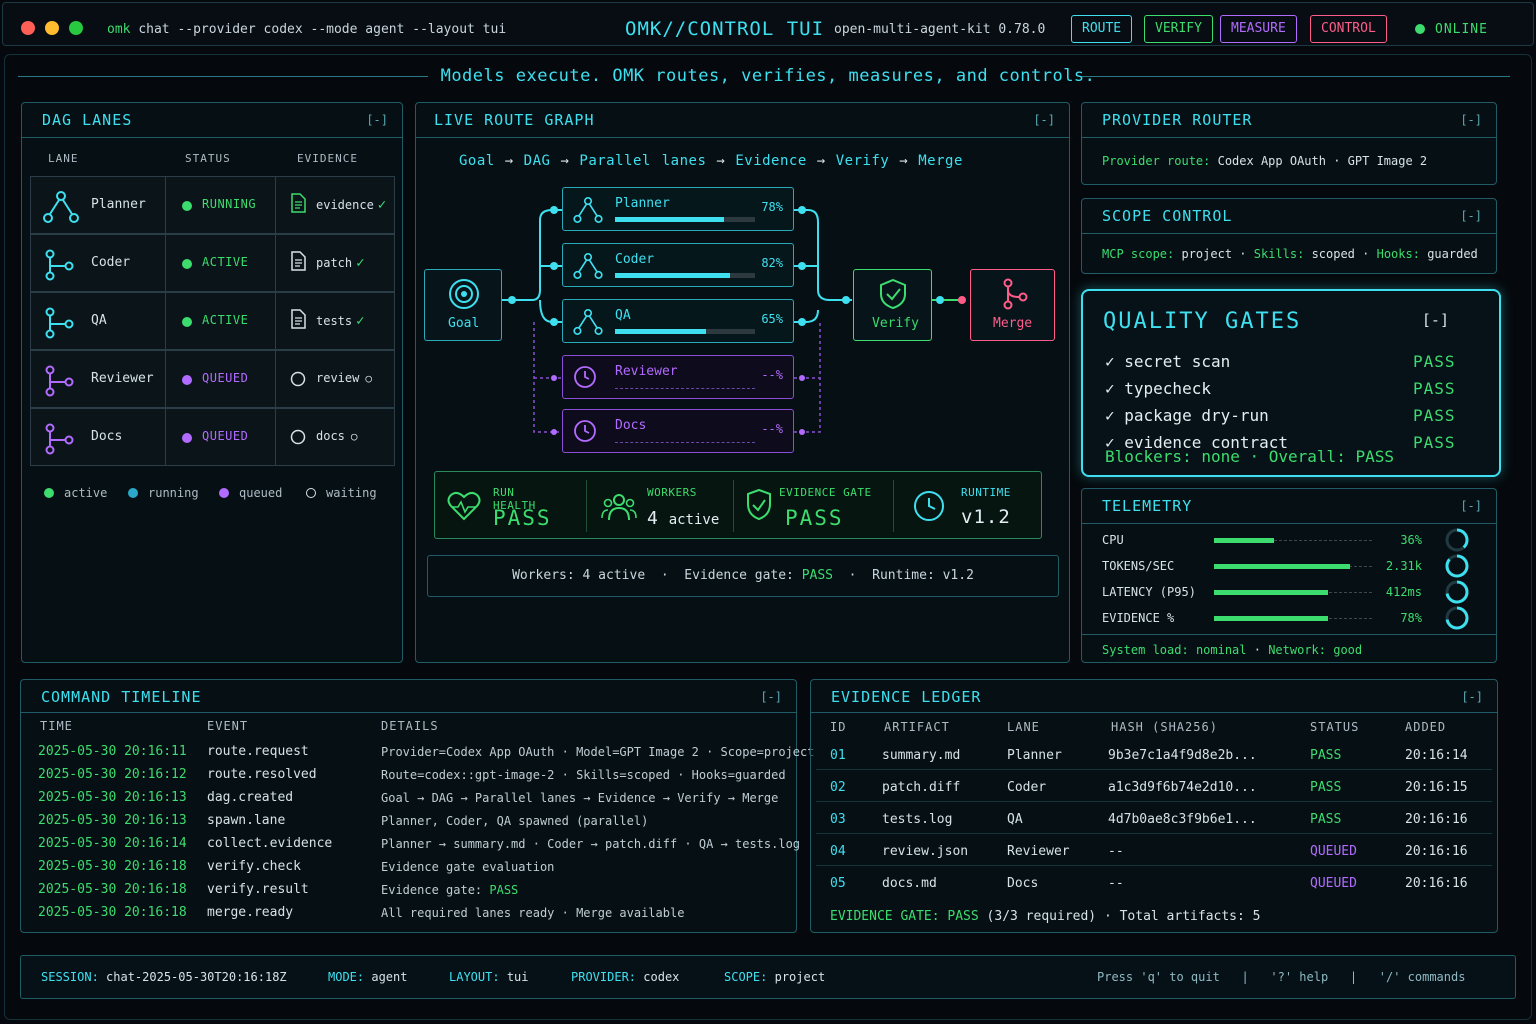 The image size is (1536, 1024). I want to click on mode-value: agent, so click(389, 977).